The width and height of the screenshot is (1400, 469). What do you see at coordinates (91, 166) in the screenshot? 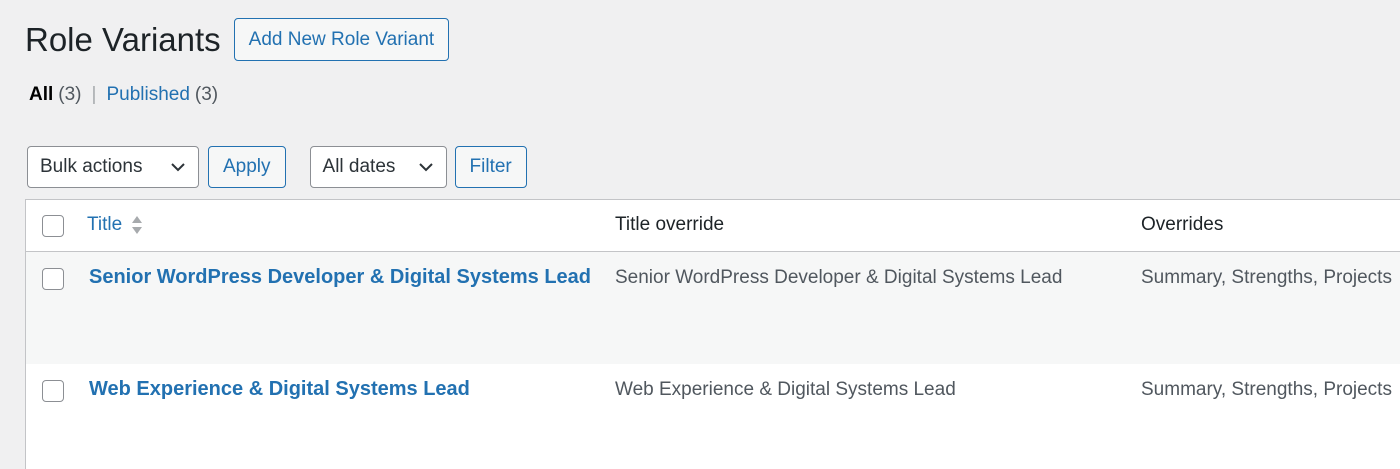
I see `bulk-actions-value: Bulk actions` at bounding box center [91, 166].